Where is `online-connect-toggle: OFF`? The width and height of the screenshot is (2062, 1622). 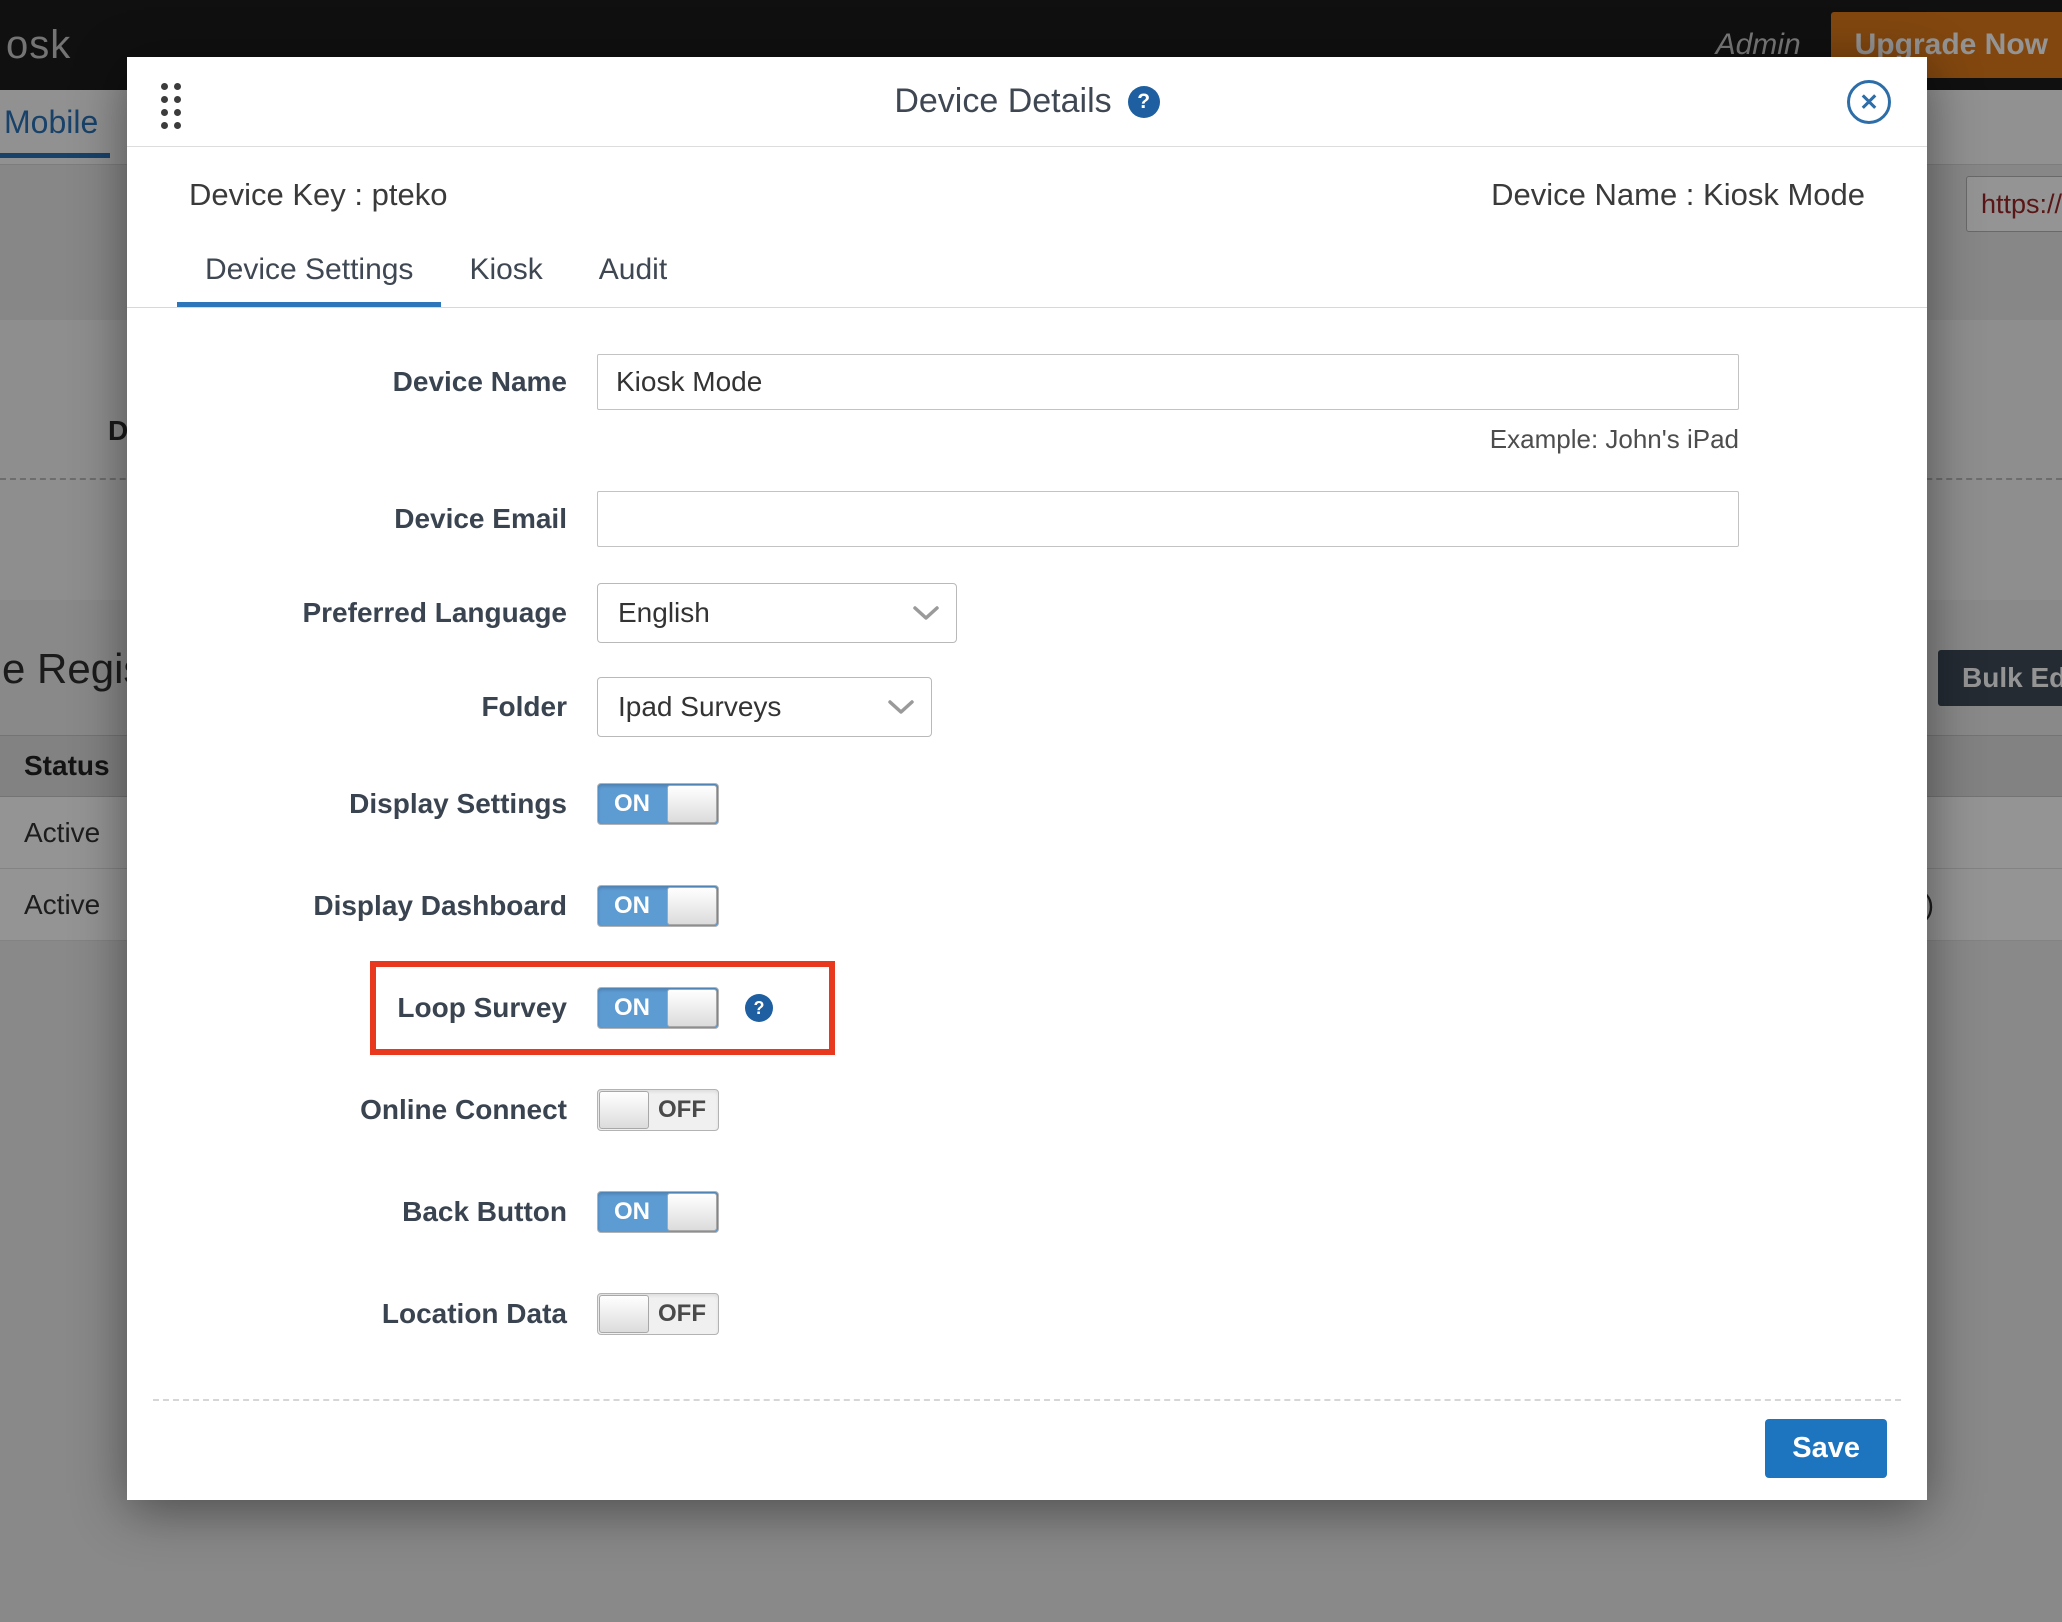 online-connect-toggle: OFF is located at coordinates (658, 1110).